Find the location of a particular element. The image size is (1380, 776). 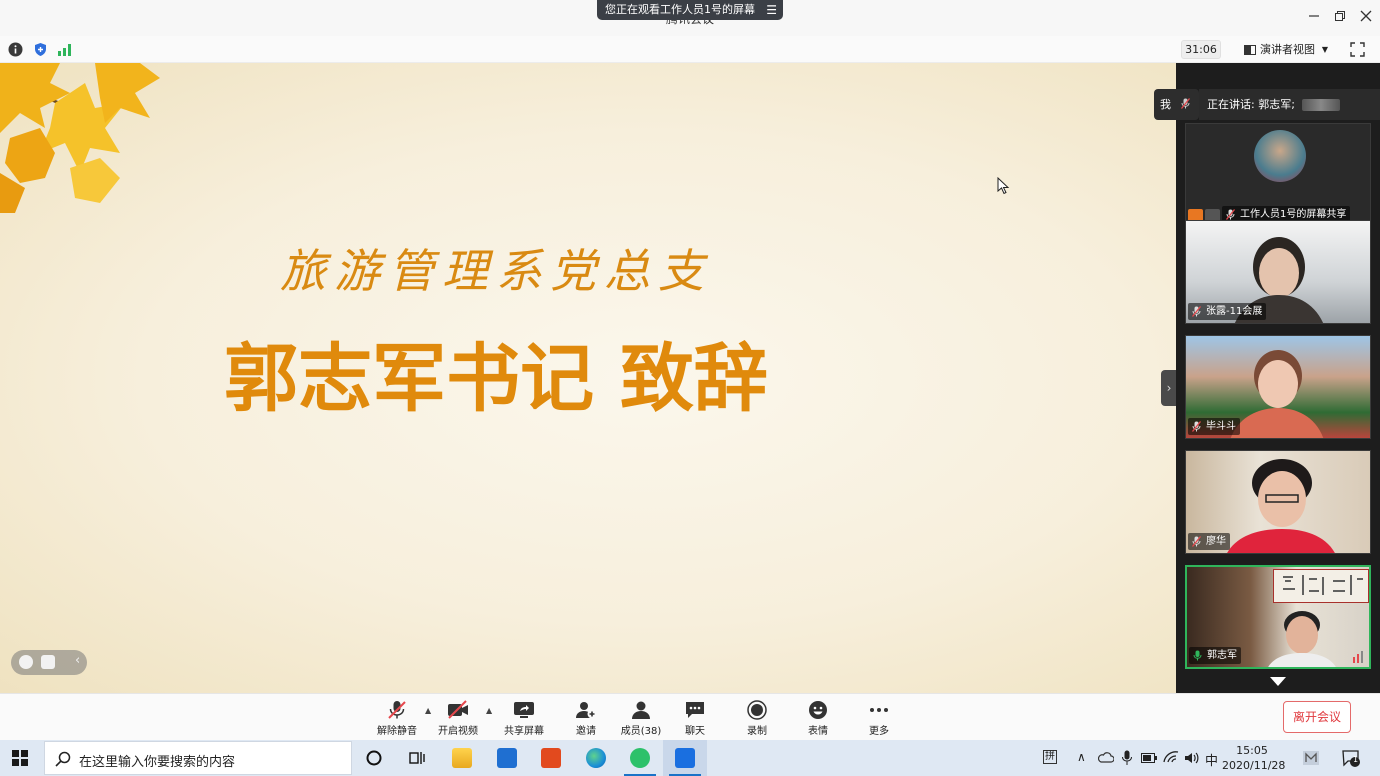

participant-tile-video: 廖华 is located at coordinates (1278, 502).